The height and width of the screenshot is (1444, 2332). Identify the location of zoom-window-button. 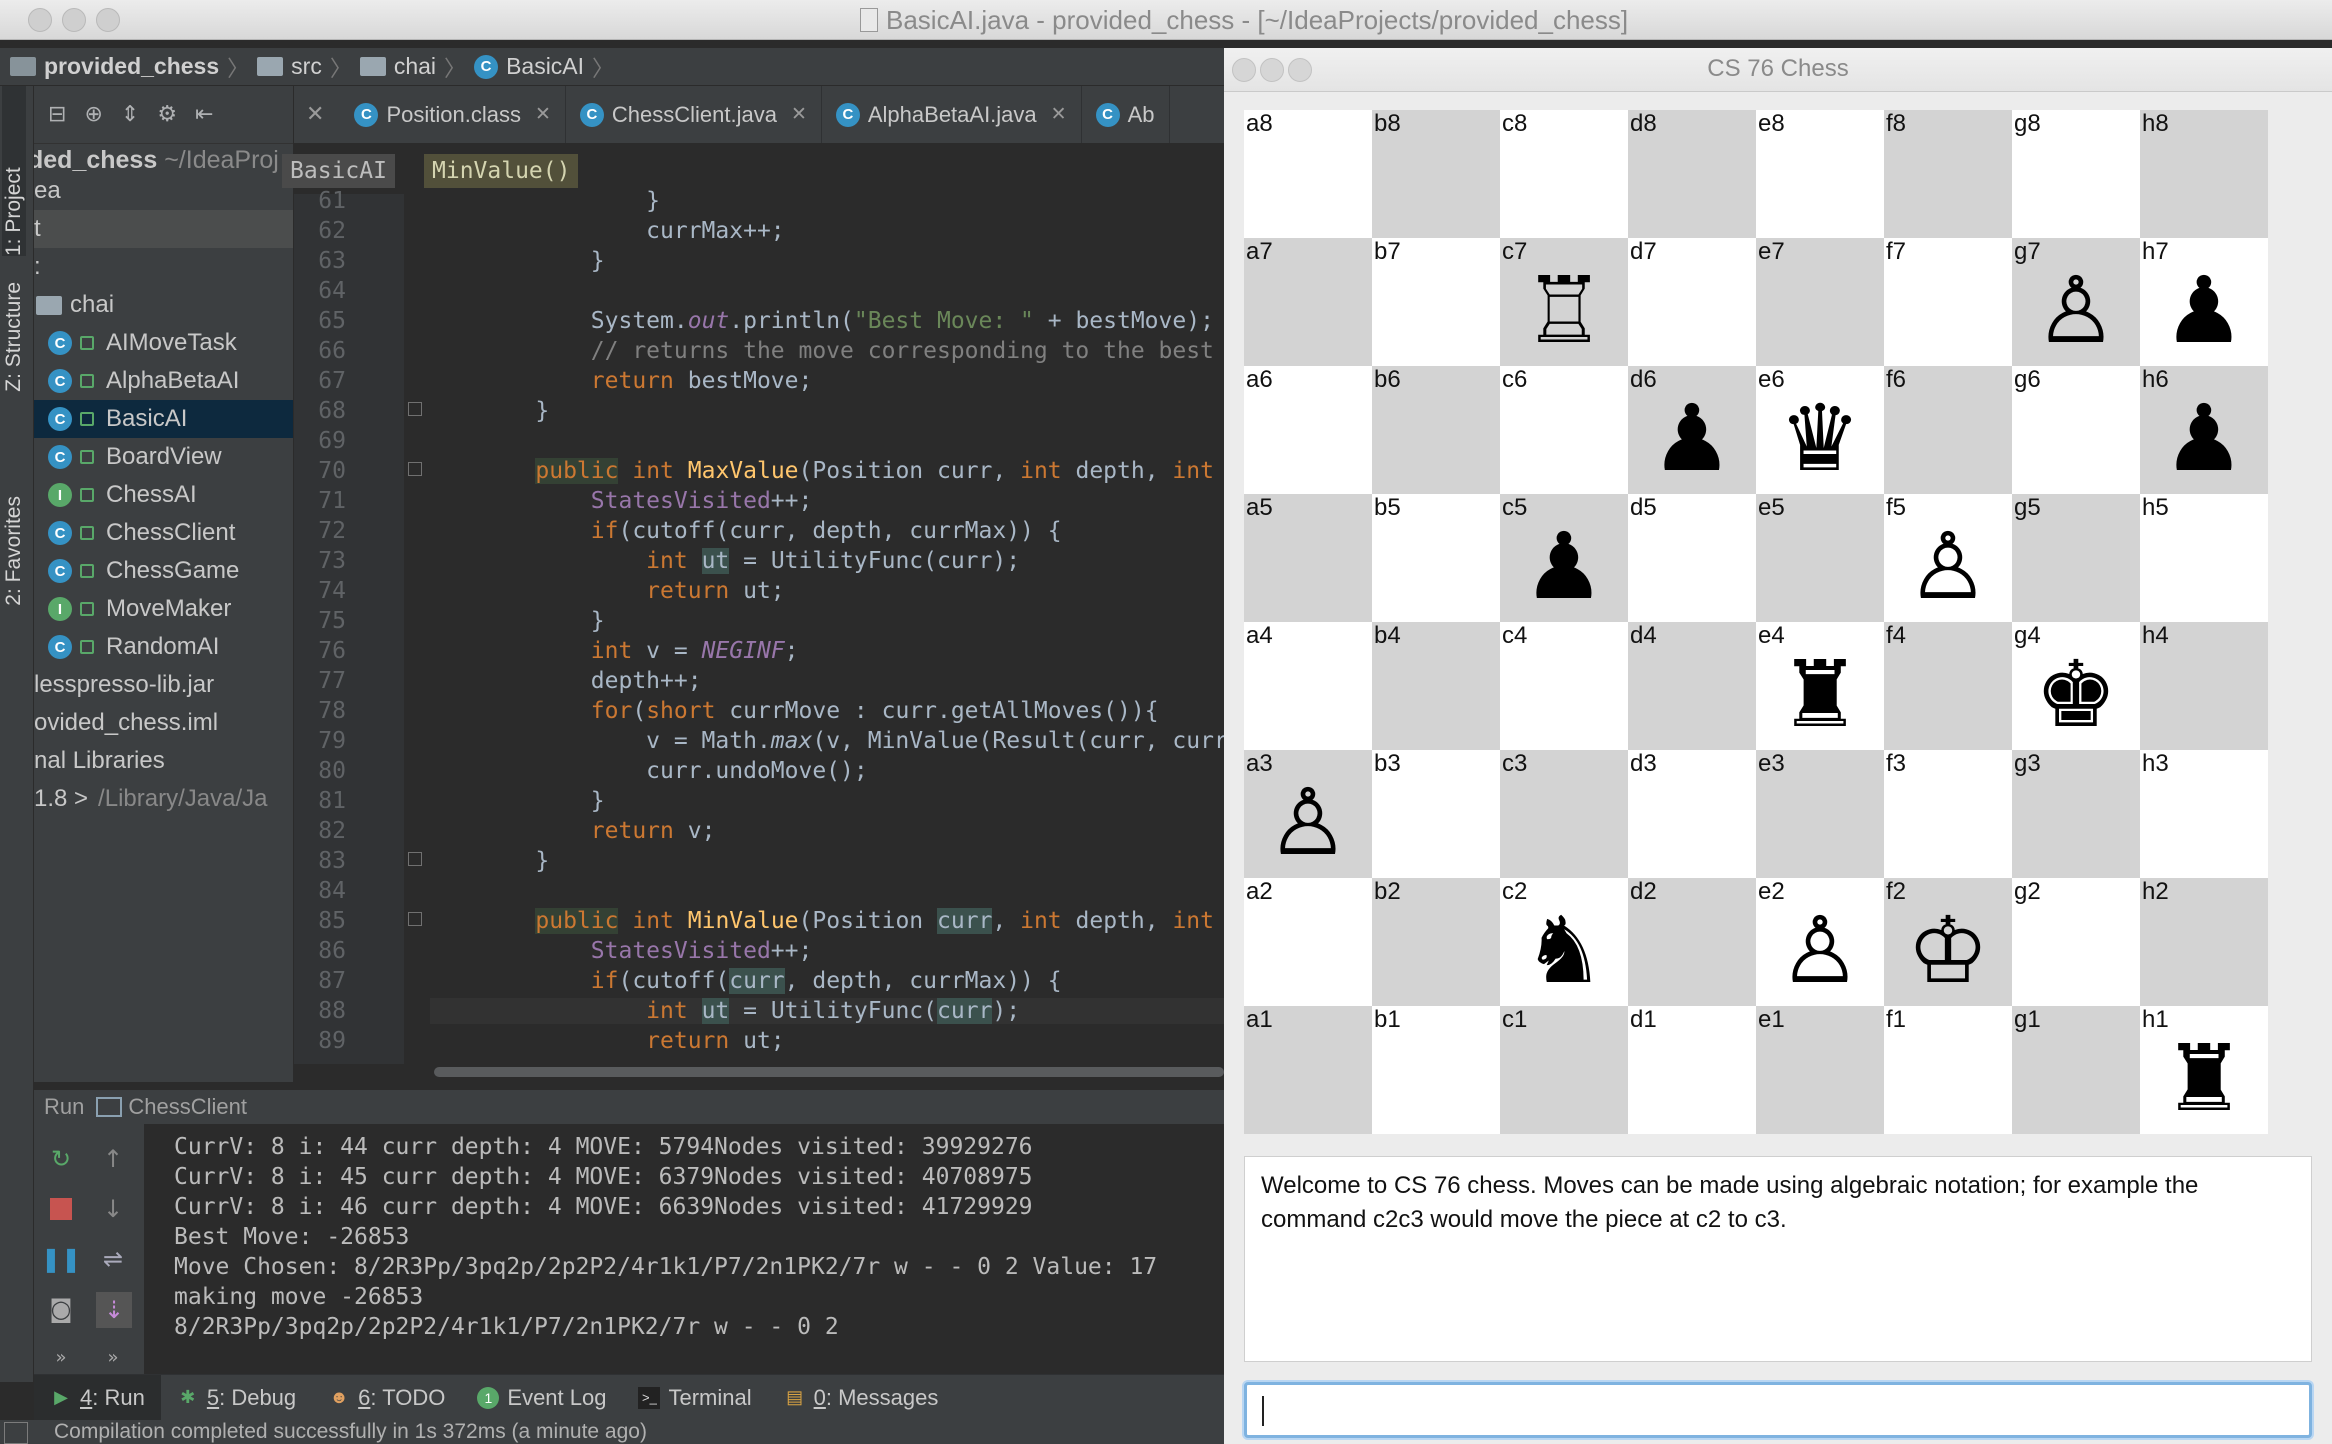
(108, 20).